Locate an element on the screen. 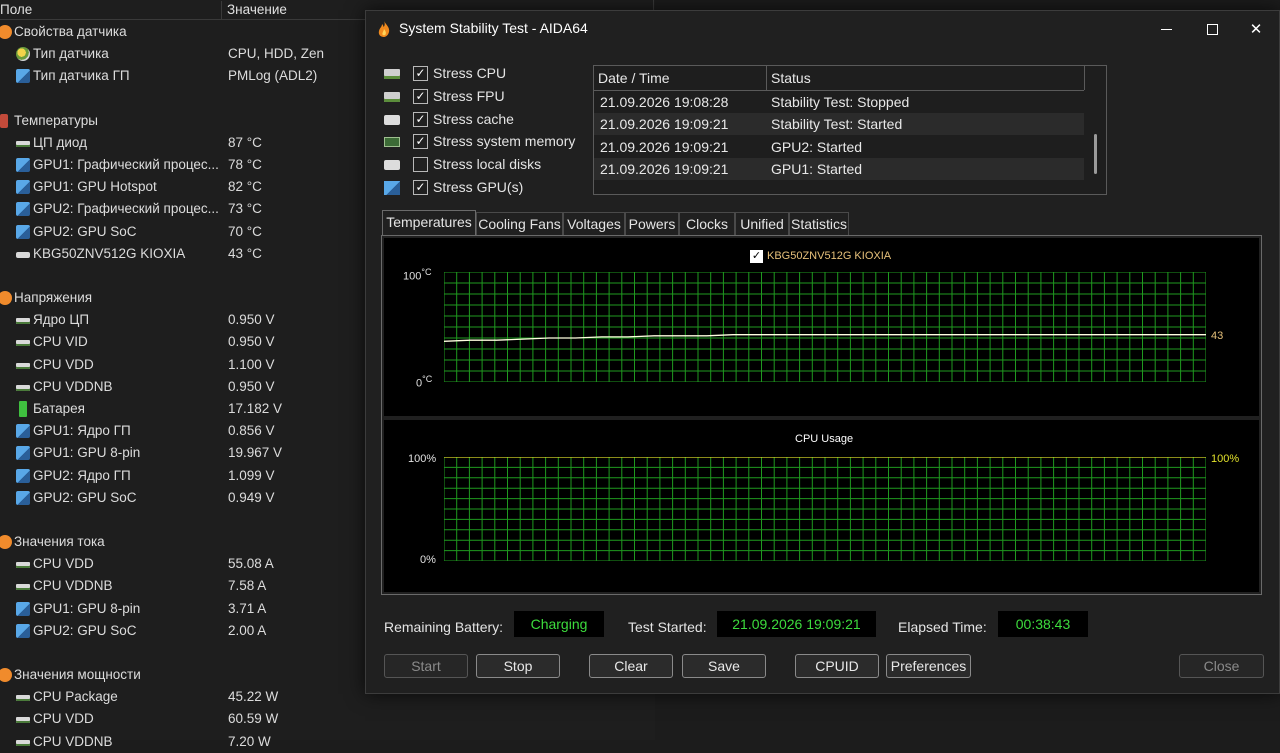  close-window-button: ✕ is located at coordinates (1256, 29).